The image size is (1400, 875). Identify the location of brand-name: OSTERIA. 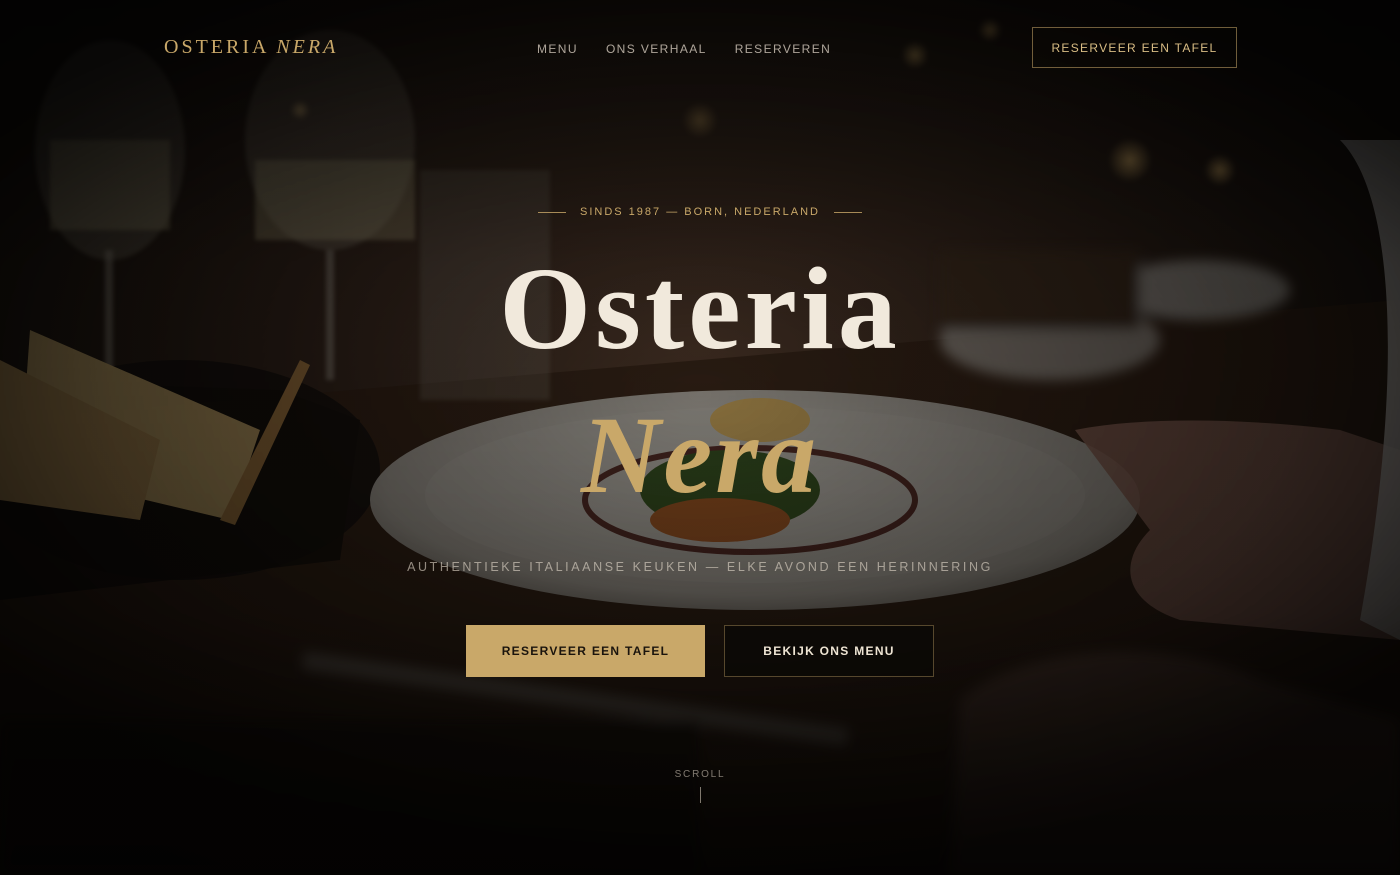
(216, 47).